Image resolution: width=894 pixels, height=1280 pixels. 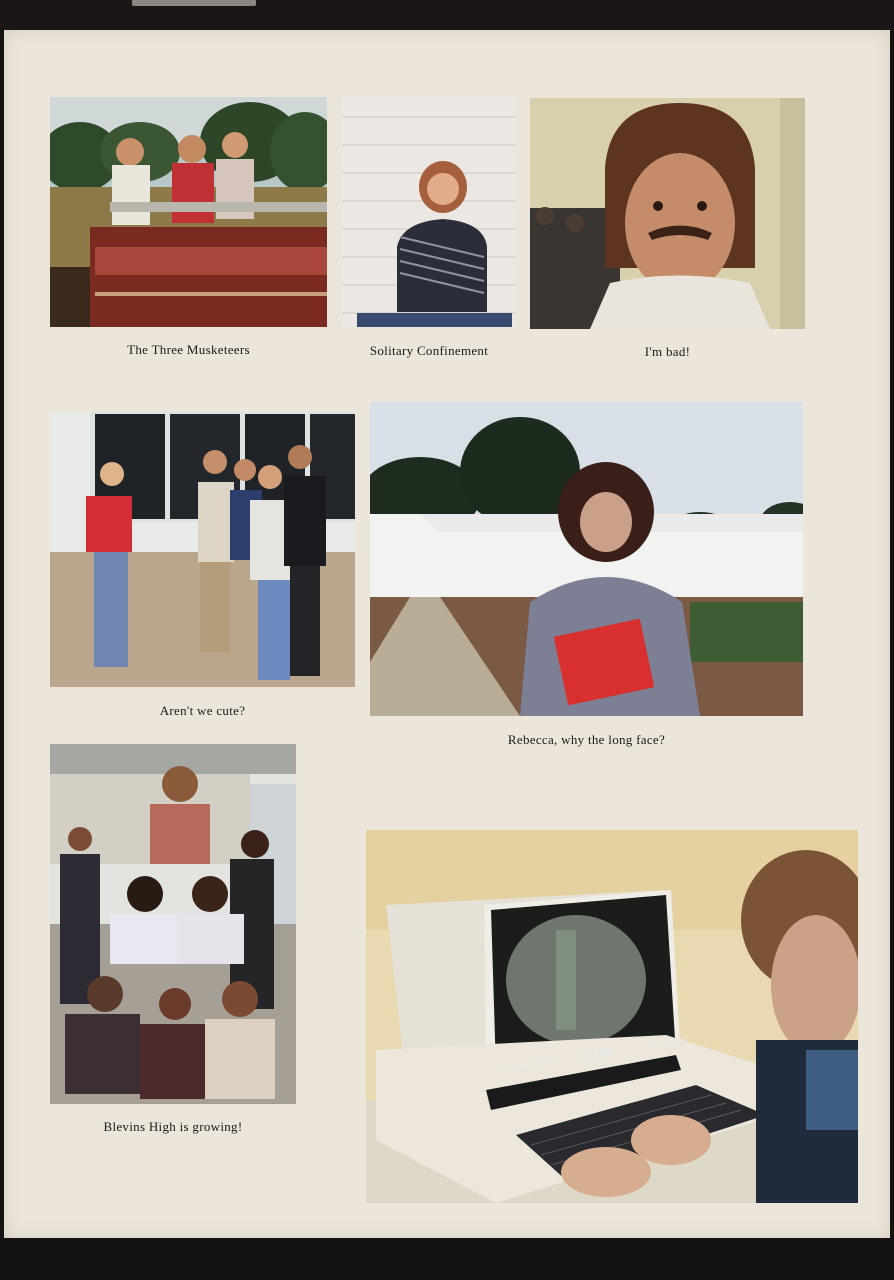 I want to click on photo-rebecca, so click(x=586, y=559).